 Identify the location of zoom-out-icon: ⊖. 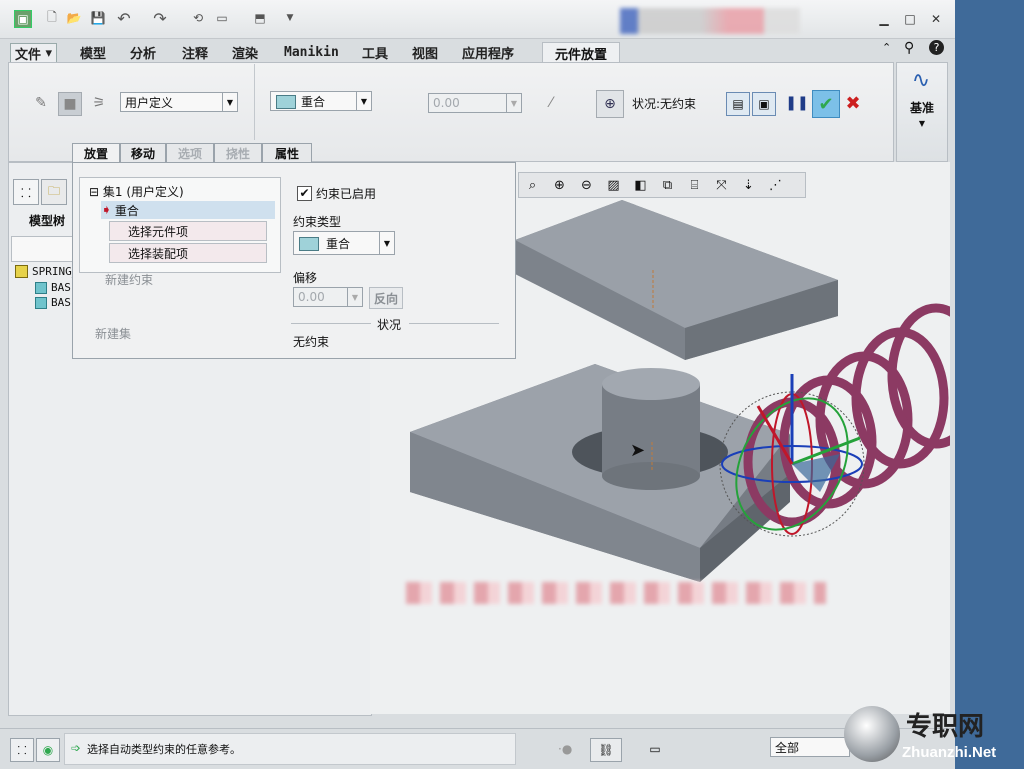
(586, 185).